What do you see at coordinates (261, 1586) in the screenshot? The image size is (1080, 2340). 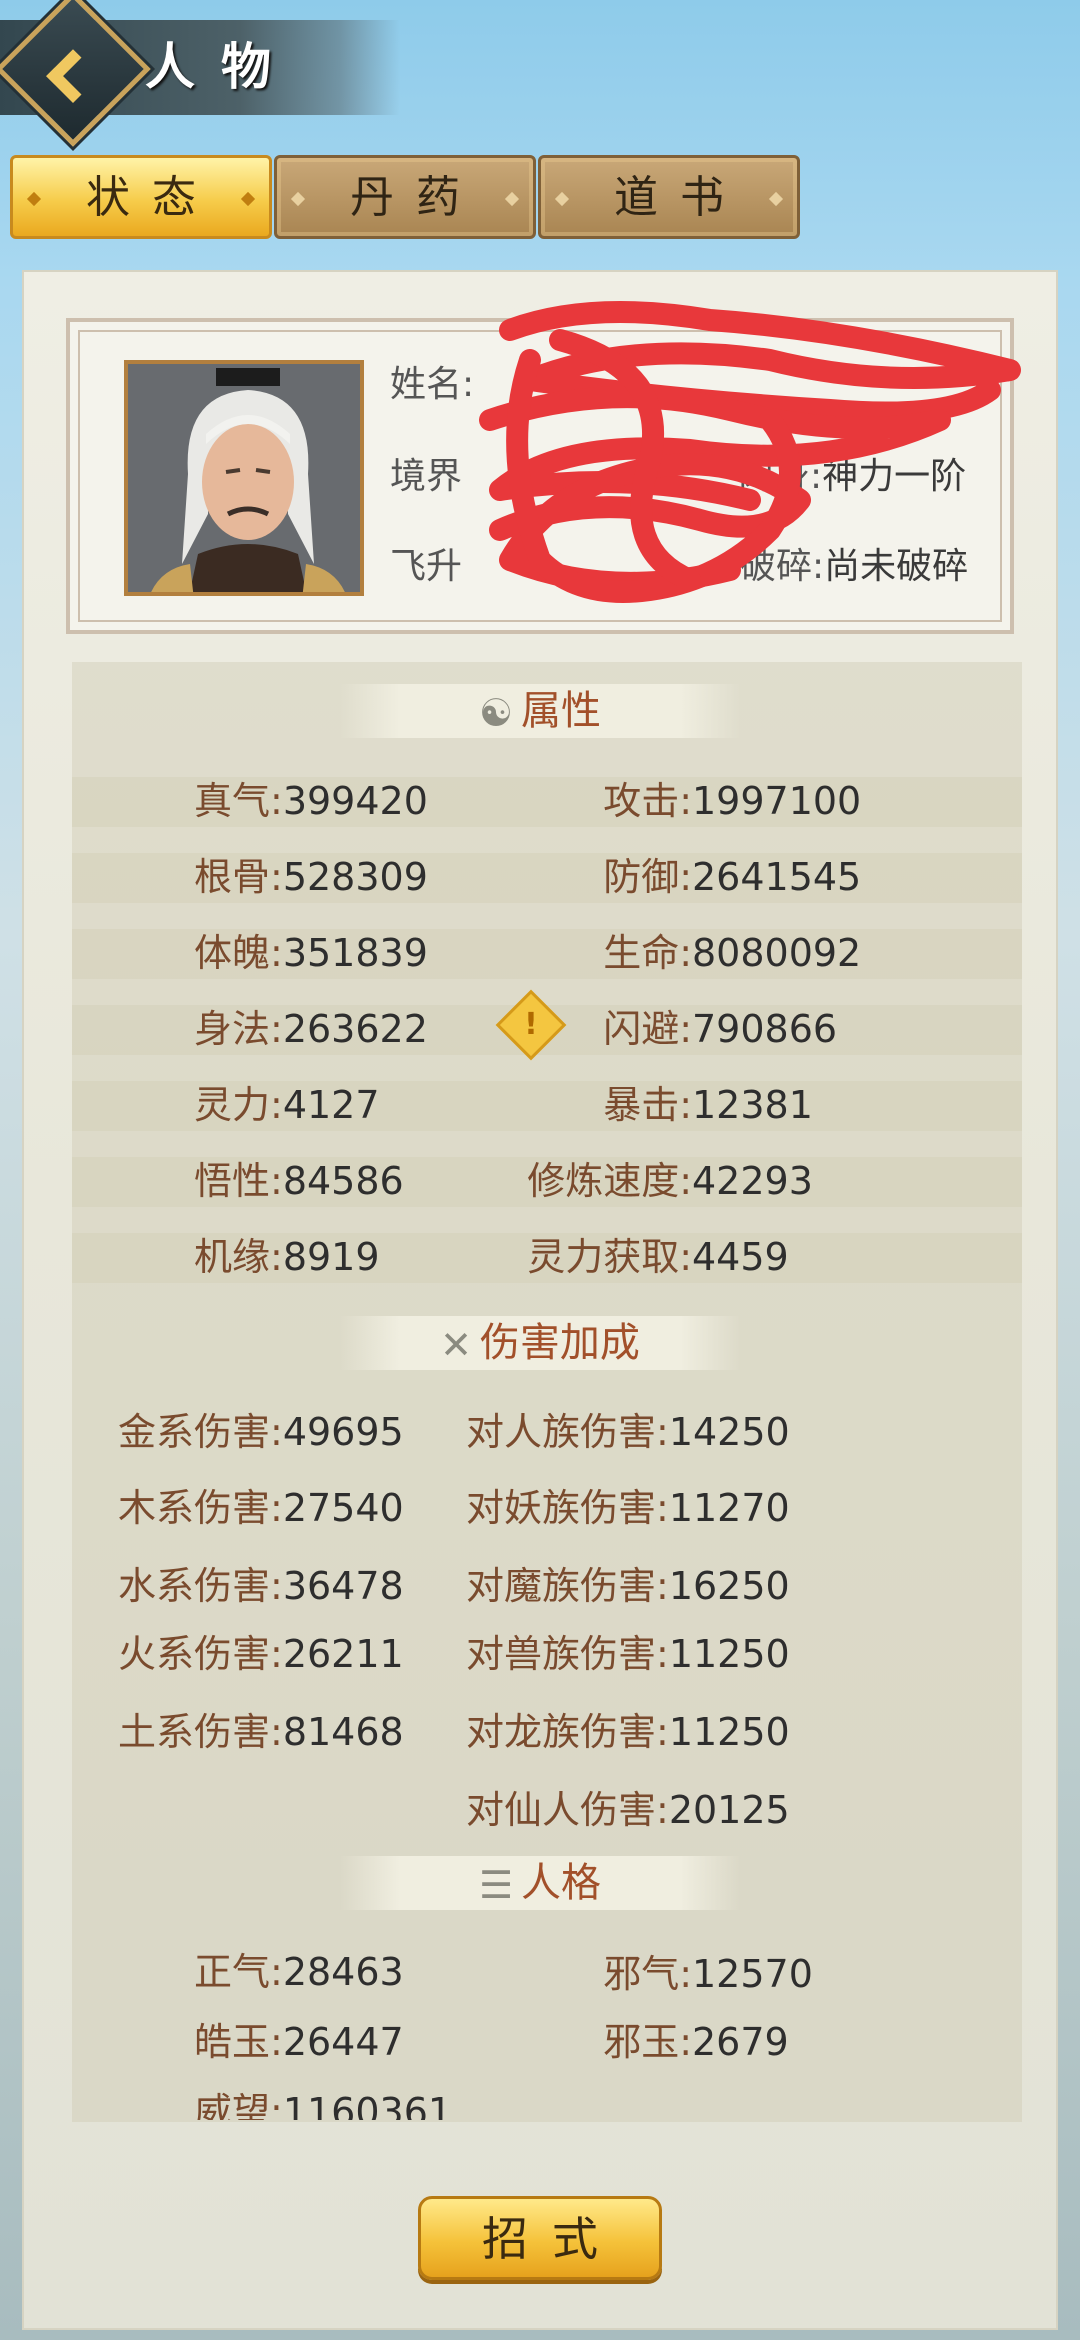 I see `dmg-water: 水系伤害:36478` at bounding box center [261, 1586].